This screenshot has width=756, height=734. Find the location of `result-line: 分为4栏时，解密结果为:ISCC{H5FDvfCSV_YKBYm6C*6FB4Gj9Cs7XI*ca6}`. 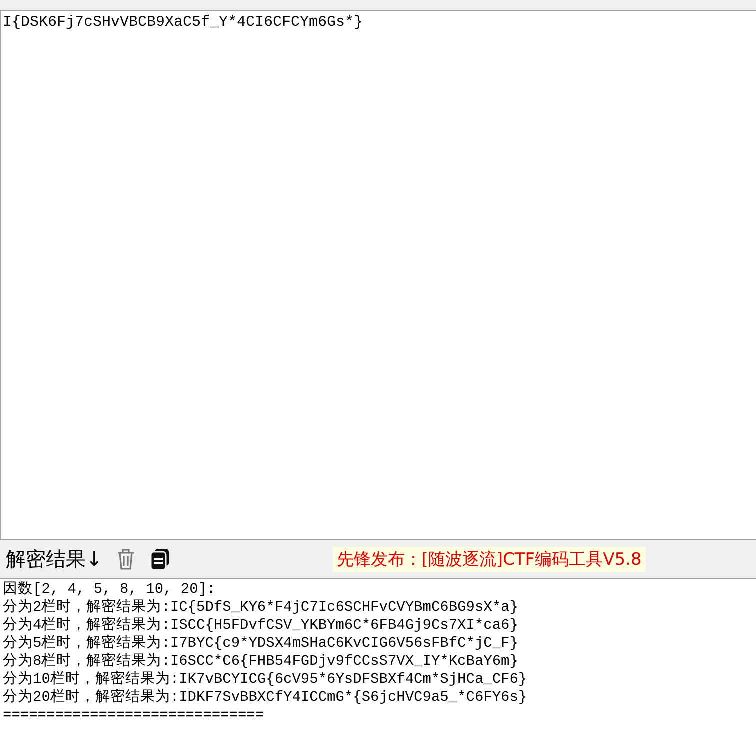

result-line: 分为4栏时，解密结果为:ISCC{H5FDvfCSV_YKBYm6C*6FB4Gj9Cs7XI*ca6} is located at coordinates (260, 625).